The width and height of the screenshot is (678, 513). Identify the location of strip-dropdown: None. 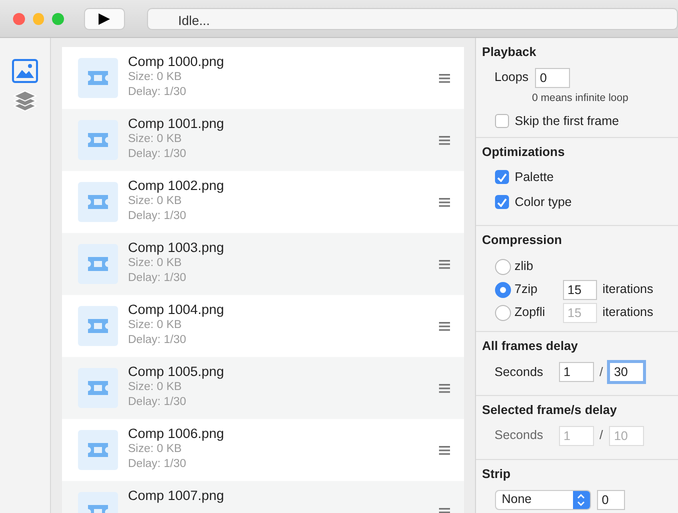
(542, 500).